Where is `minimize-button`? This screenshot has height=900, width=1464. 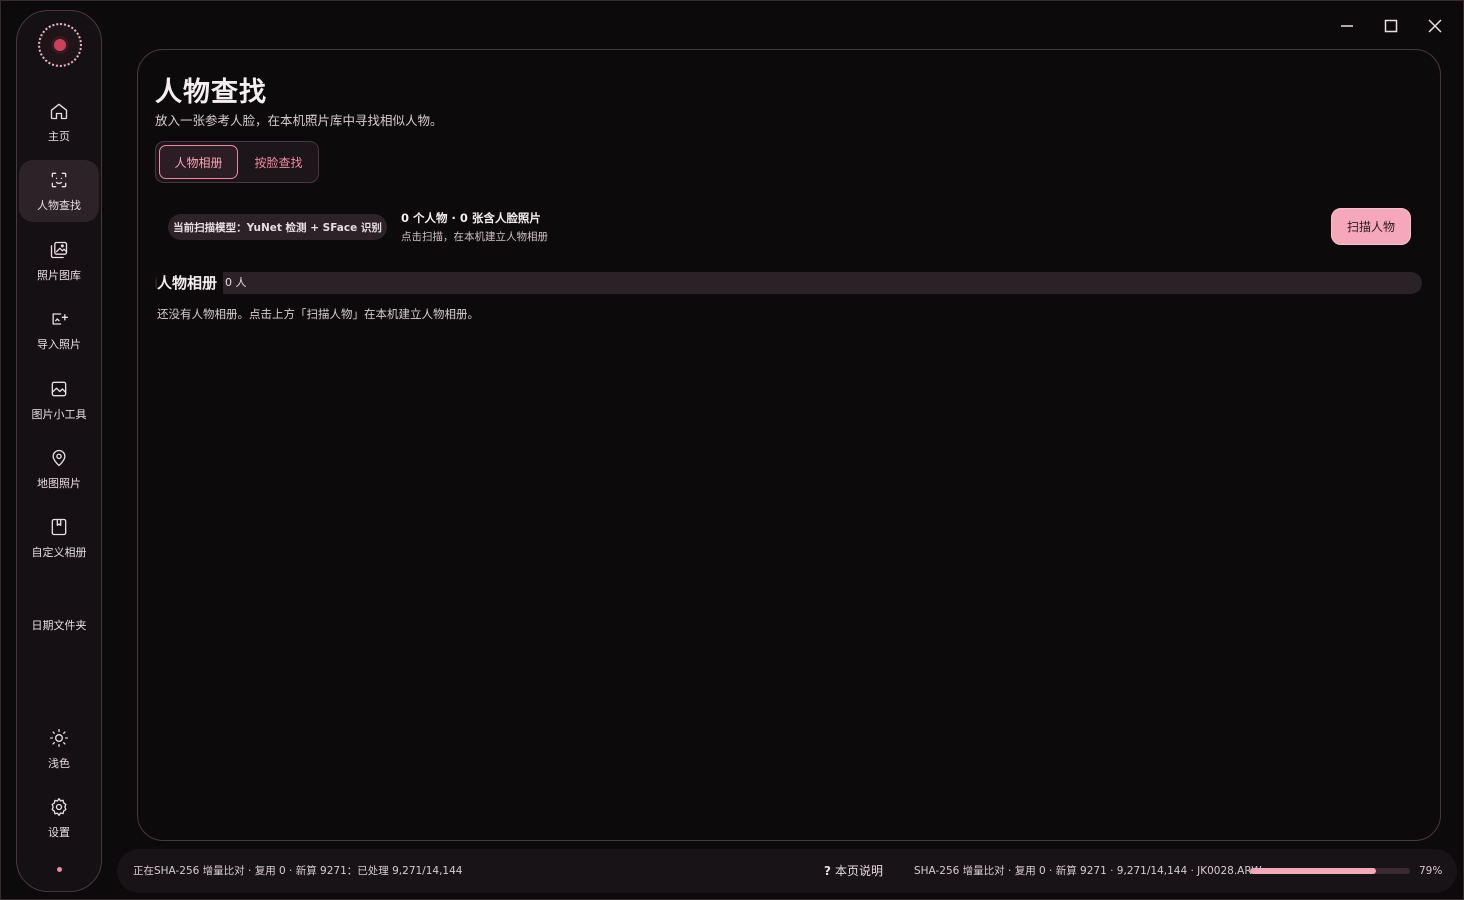
minimize-button is located at coordinates (1347, 26).